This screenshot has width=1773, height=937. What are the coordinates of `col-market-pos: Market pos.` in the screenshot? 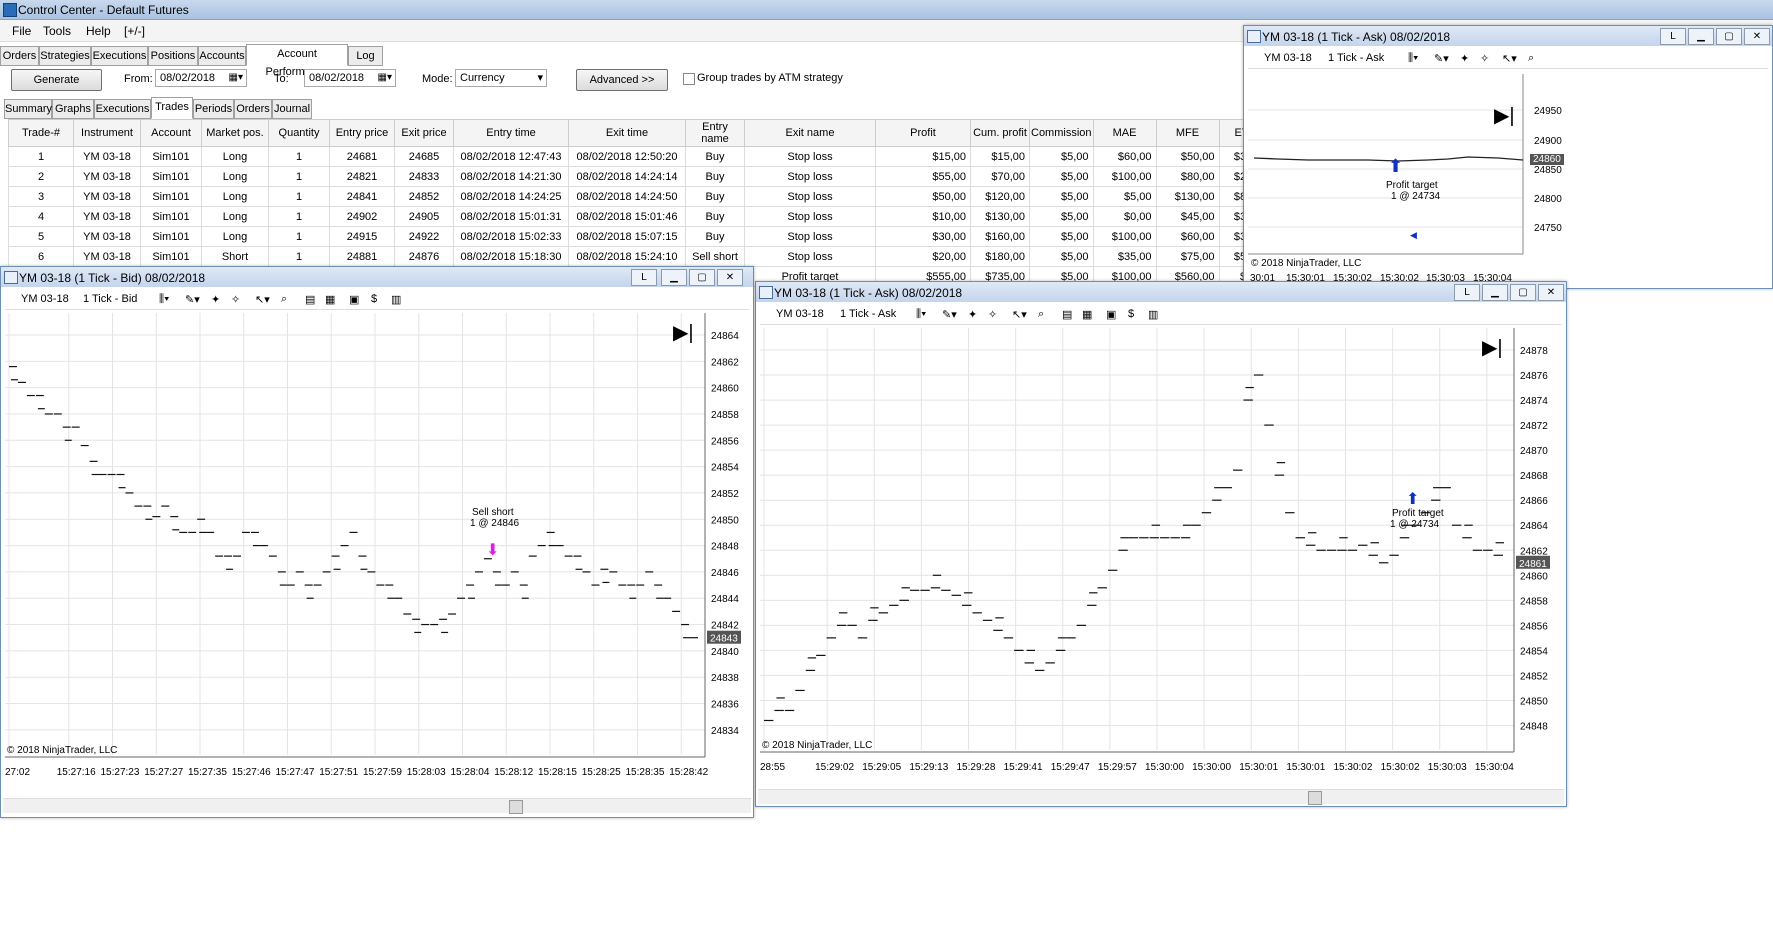 It's located at (235, 133).